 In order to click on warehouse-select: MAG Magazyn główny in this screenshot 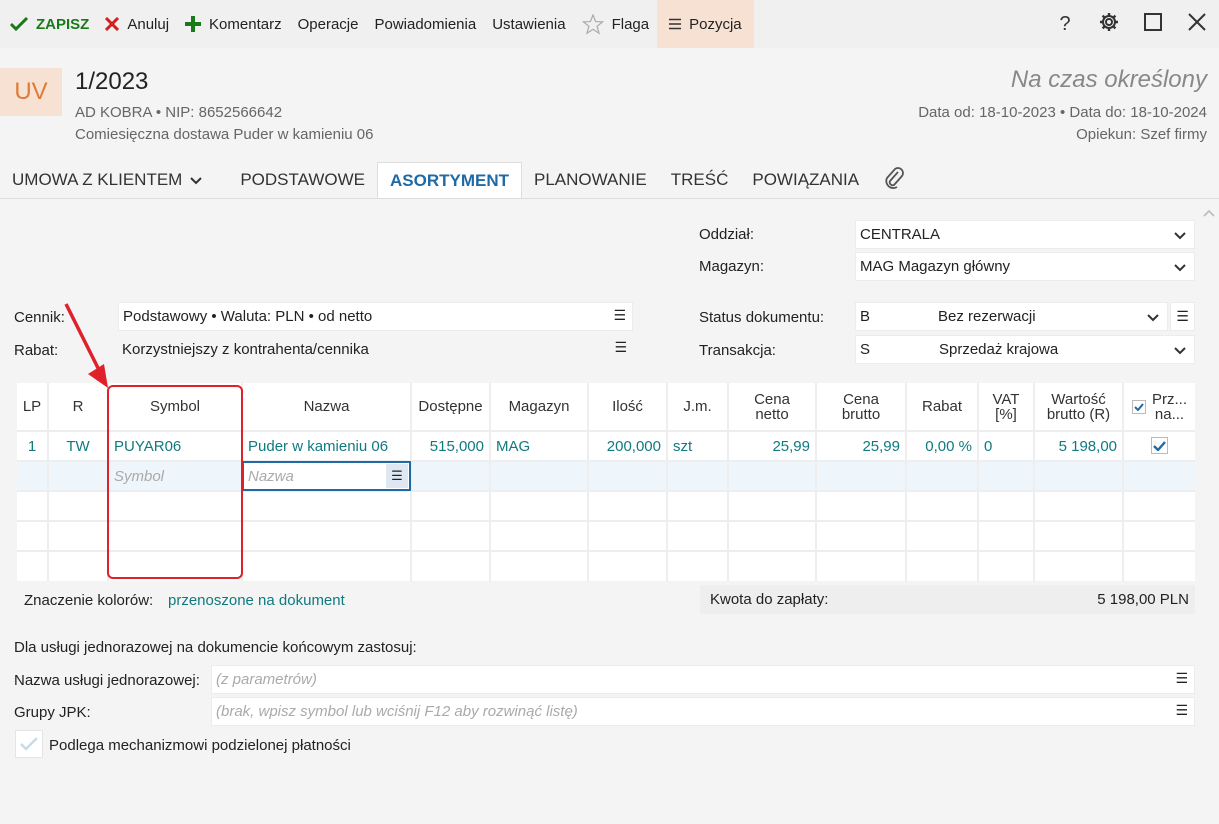, I will do `click(1025, 266)`.